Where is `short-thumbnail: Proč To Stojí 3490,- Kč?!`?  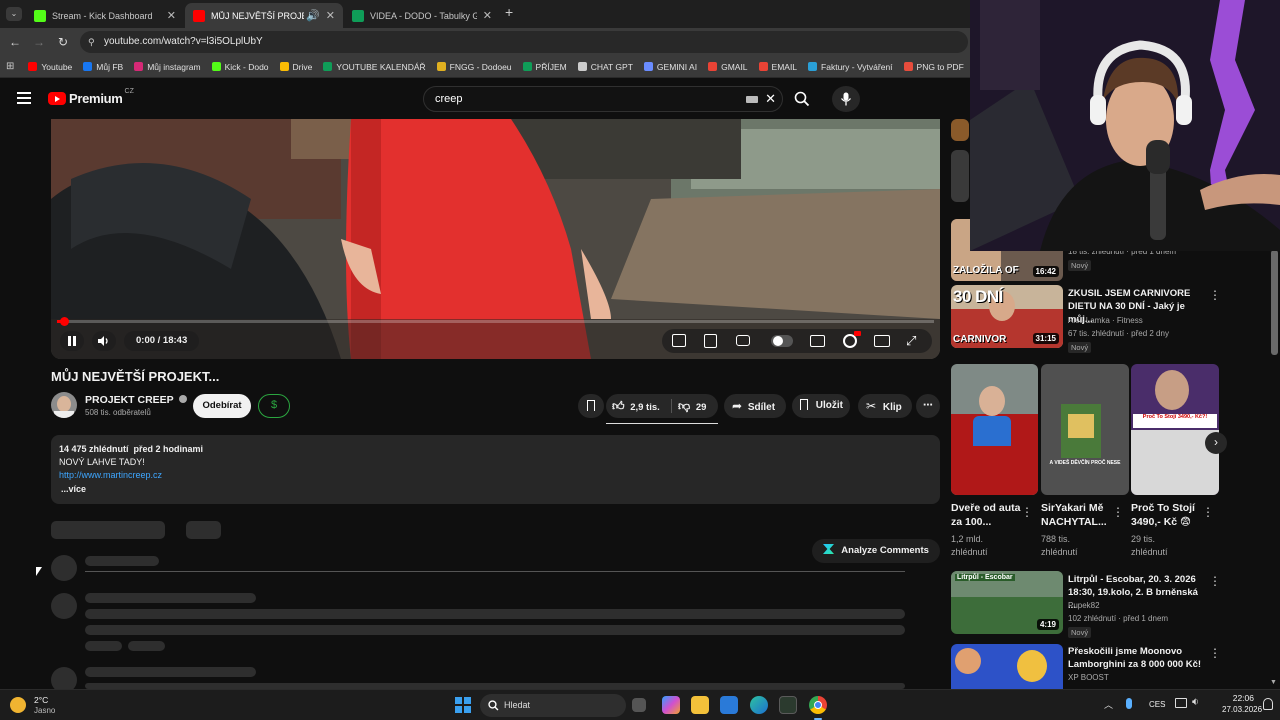 short-thumbnail: Proč To Stojí 3490,- Kč?! is located at coordinates (1175, 429).